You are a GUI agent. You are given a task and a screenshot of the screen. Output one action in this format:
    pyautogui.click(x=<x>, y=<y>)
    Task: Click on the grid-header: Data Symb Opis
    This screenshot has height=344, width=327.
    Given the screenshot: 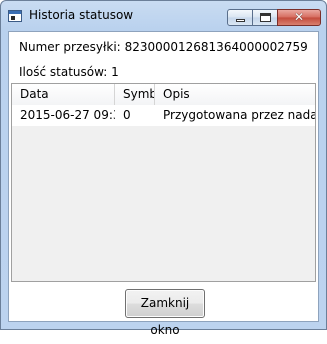 What is the action you would take?
    pyautogui.click(x=163, y=95)
    